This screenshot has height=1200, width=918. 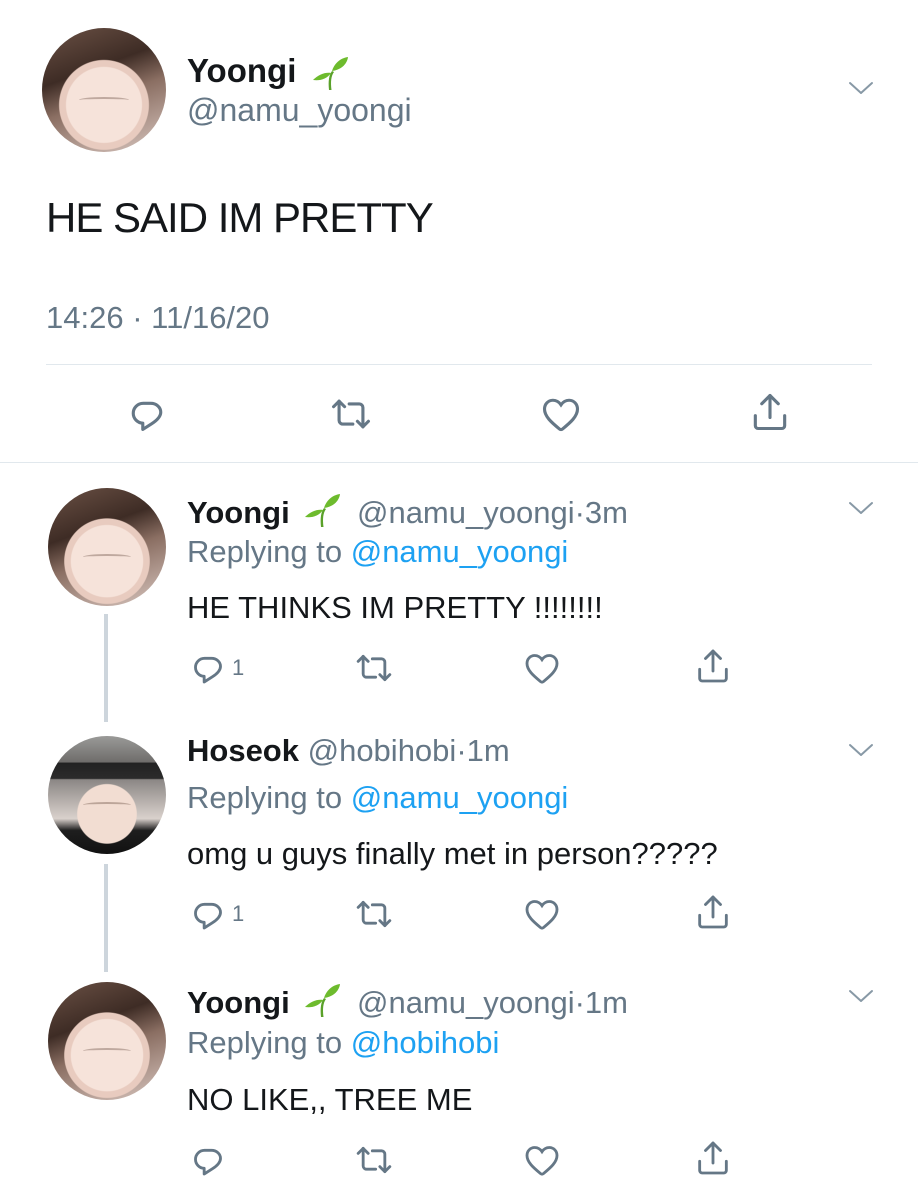 I want to click on tweet-text: NO LIKE,, TREE ME, so click(x=330, y=1099).